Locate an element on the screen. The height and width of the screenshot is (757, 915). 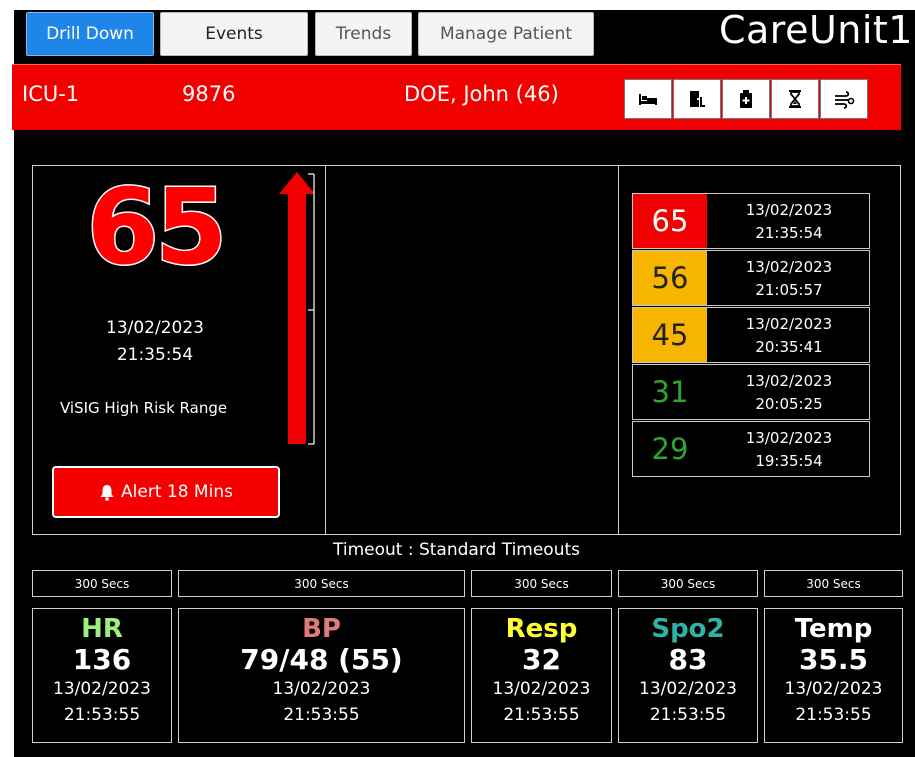
tab-manage-patient: Manage Patient is located at coordinates (506, 34).